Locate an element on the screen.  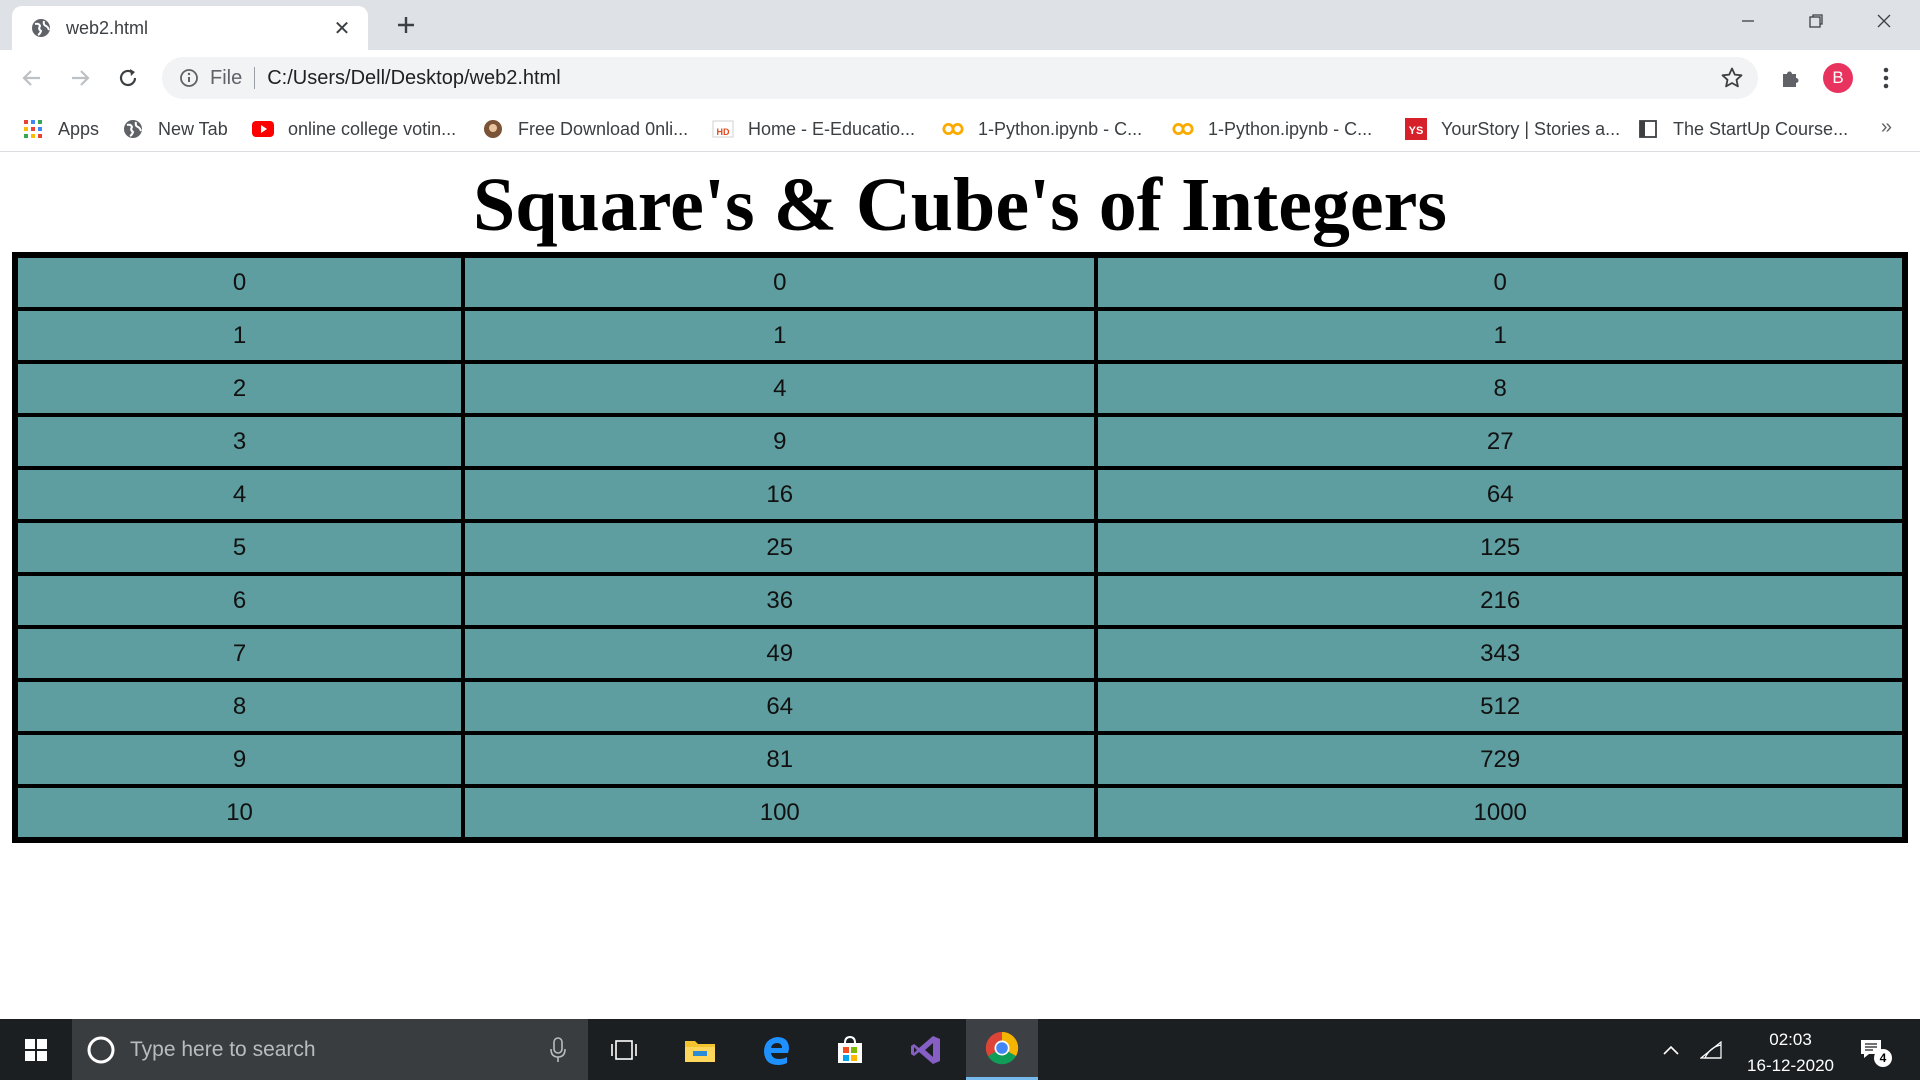
table-row: 6 36 216 is located at coordinates (960, 600).